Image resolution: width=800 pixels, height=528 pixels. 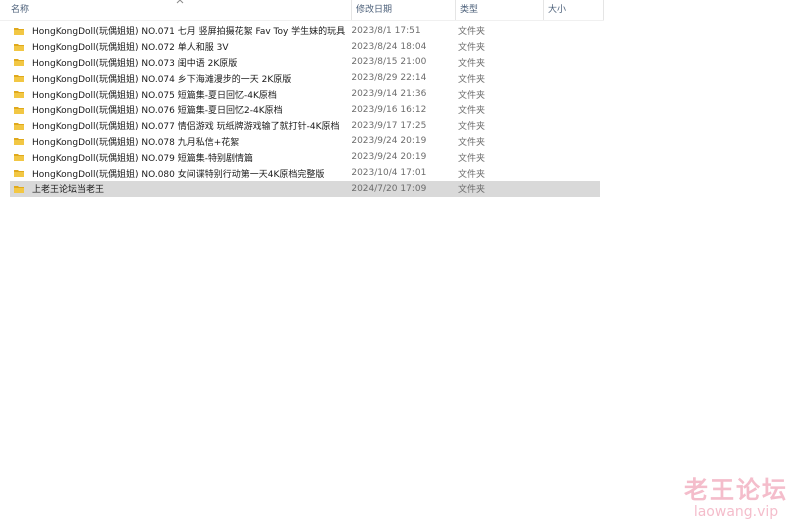 I want to click on file-date-cell: 2023/8/15 21:00, so click(x=389, y=62).